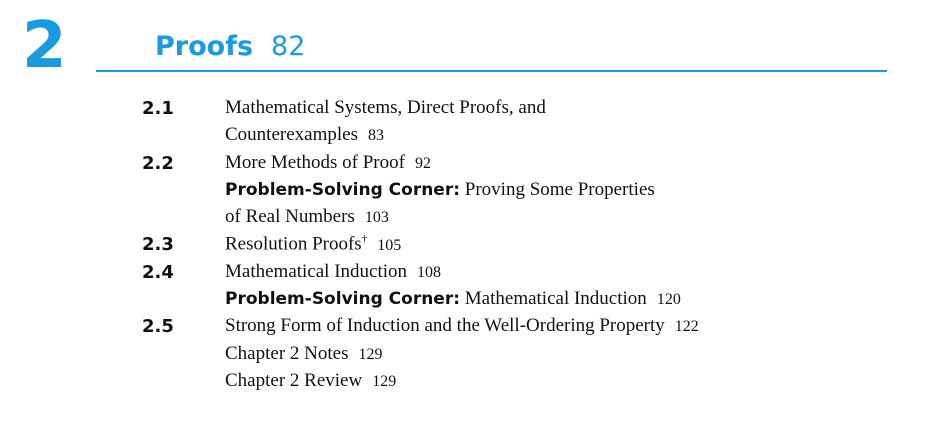  I want to click on chapter-page: 82, so click(288, 46).